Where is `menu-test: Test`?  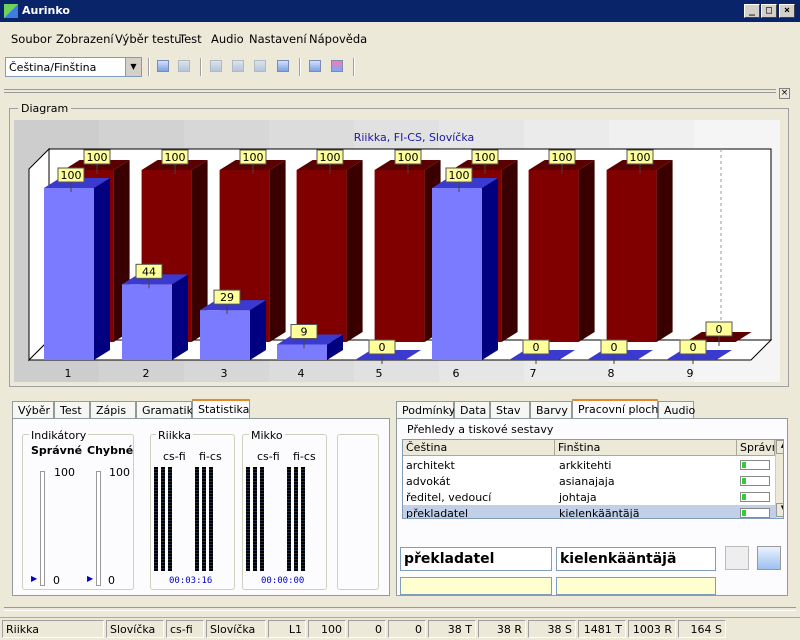
menu-test: Test is located at coordinates (190, 39).